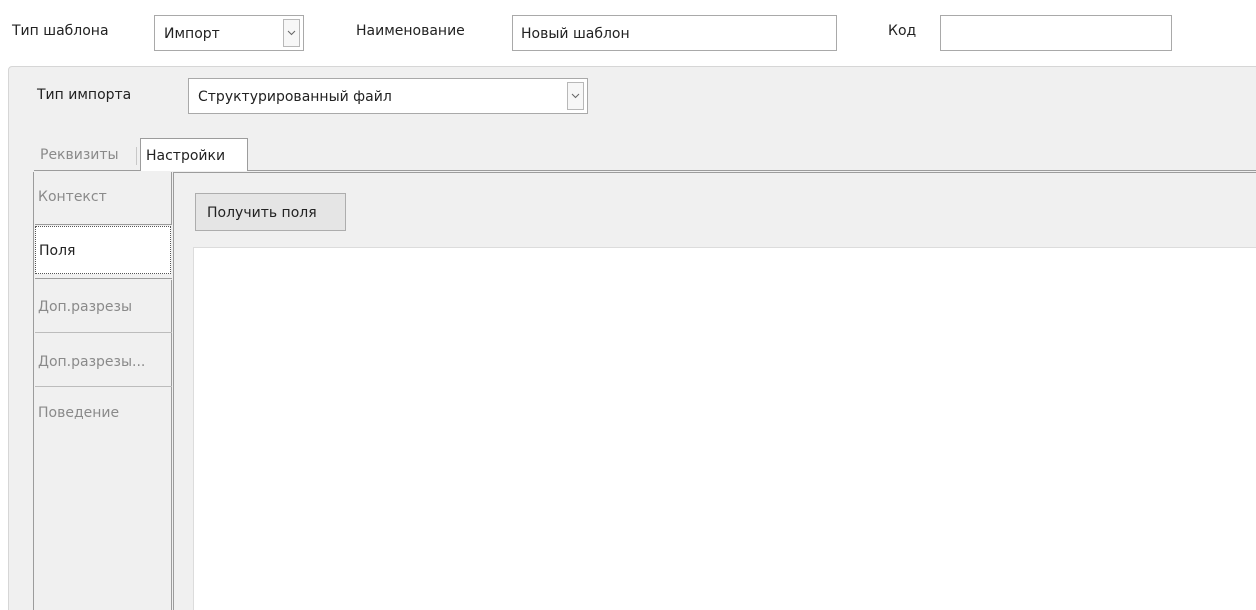 The height and width of the screenshot is (610, 1256). I want to click on vtab-context: Контекст, so click(103, 197).